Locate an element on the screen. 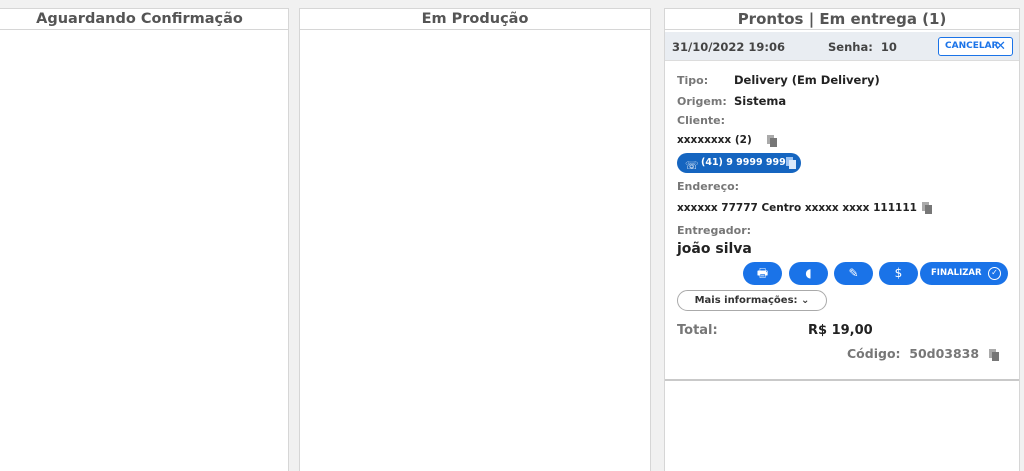 The height and width of the screenshot is (471, 1024). payment-button: ◖ is located at coordinates (808, 273).